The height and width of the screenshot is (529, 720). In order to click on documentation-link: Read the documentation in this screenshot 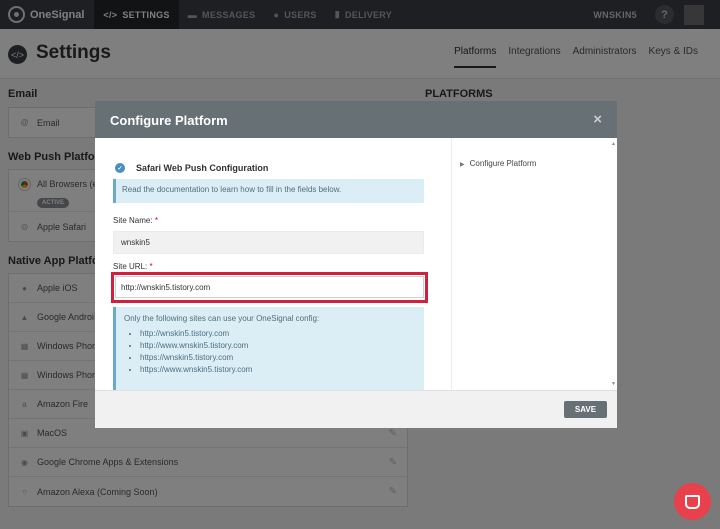, I will do `click(165, 189)`.